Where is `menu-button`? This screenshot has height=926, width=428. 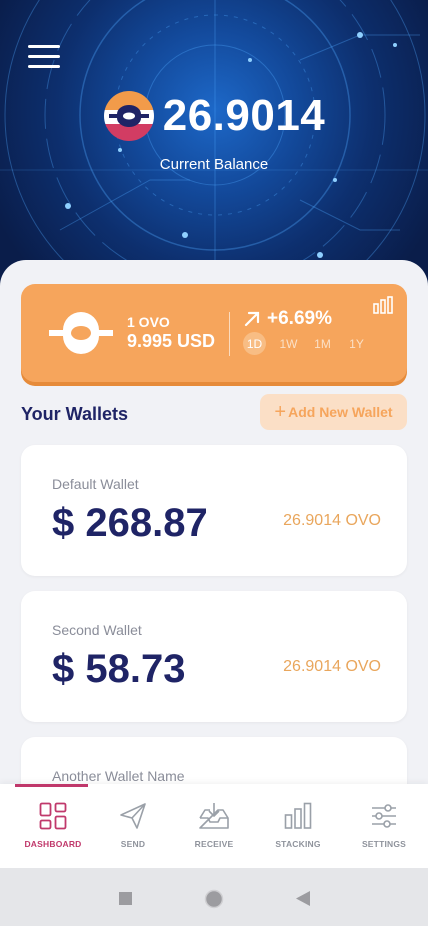
menu-button is located at coordinates (44, 58).